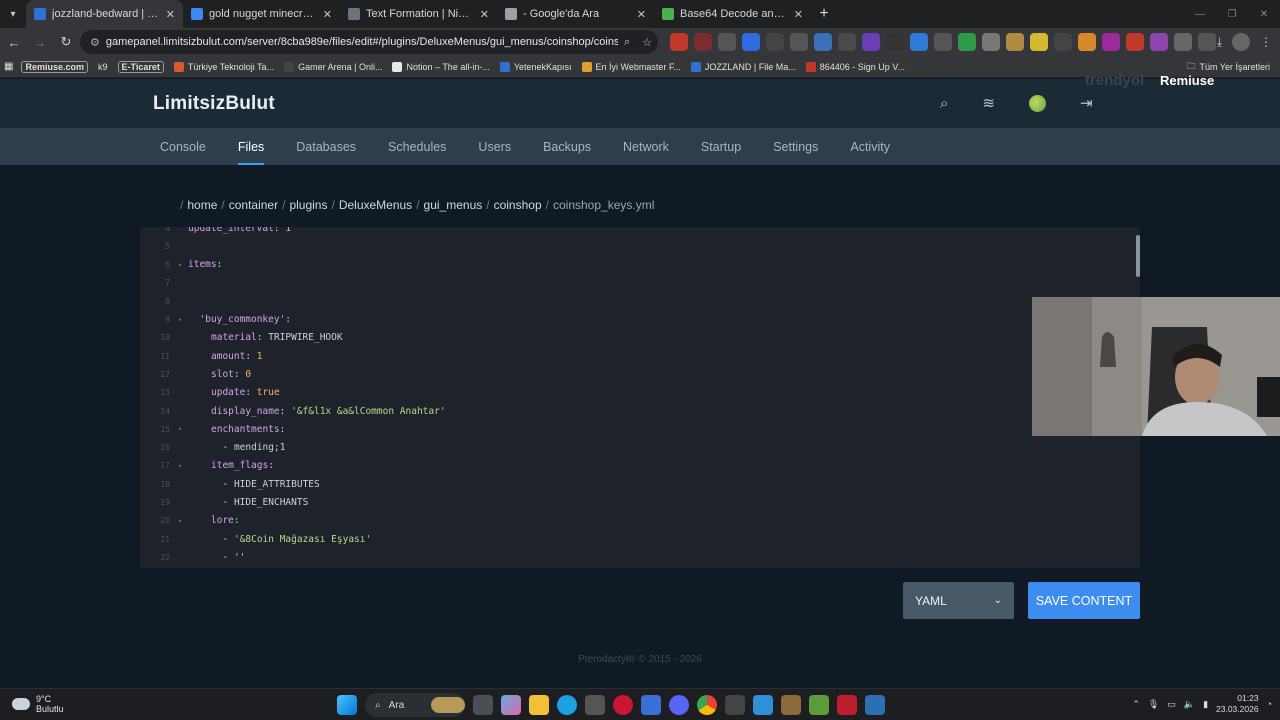 This screenshot has width=1280, height=720. I want to click on tab-search-icon: ▾, so click(13, 14).